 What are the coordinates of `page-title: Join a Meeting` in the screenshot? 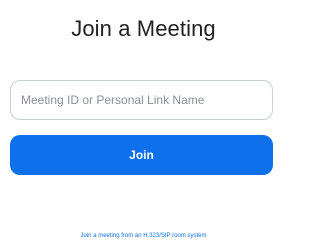 It's located at (143, 28).